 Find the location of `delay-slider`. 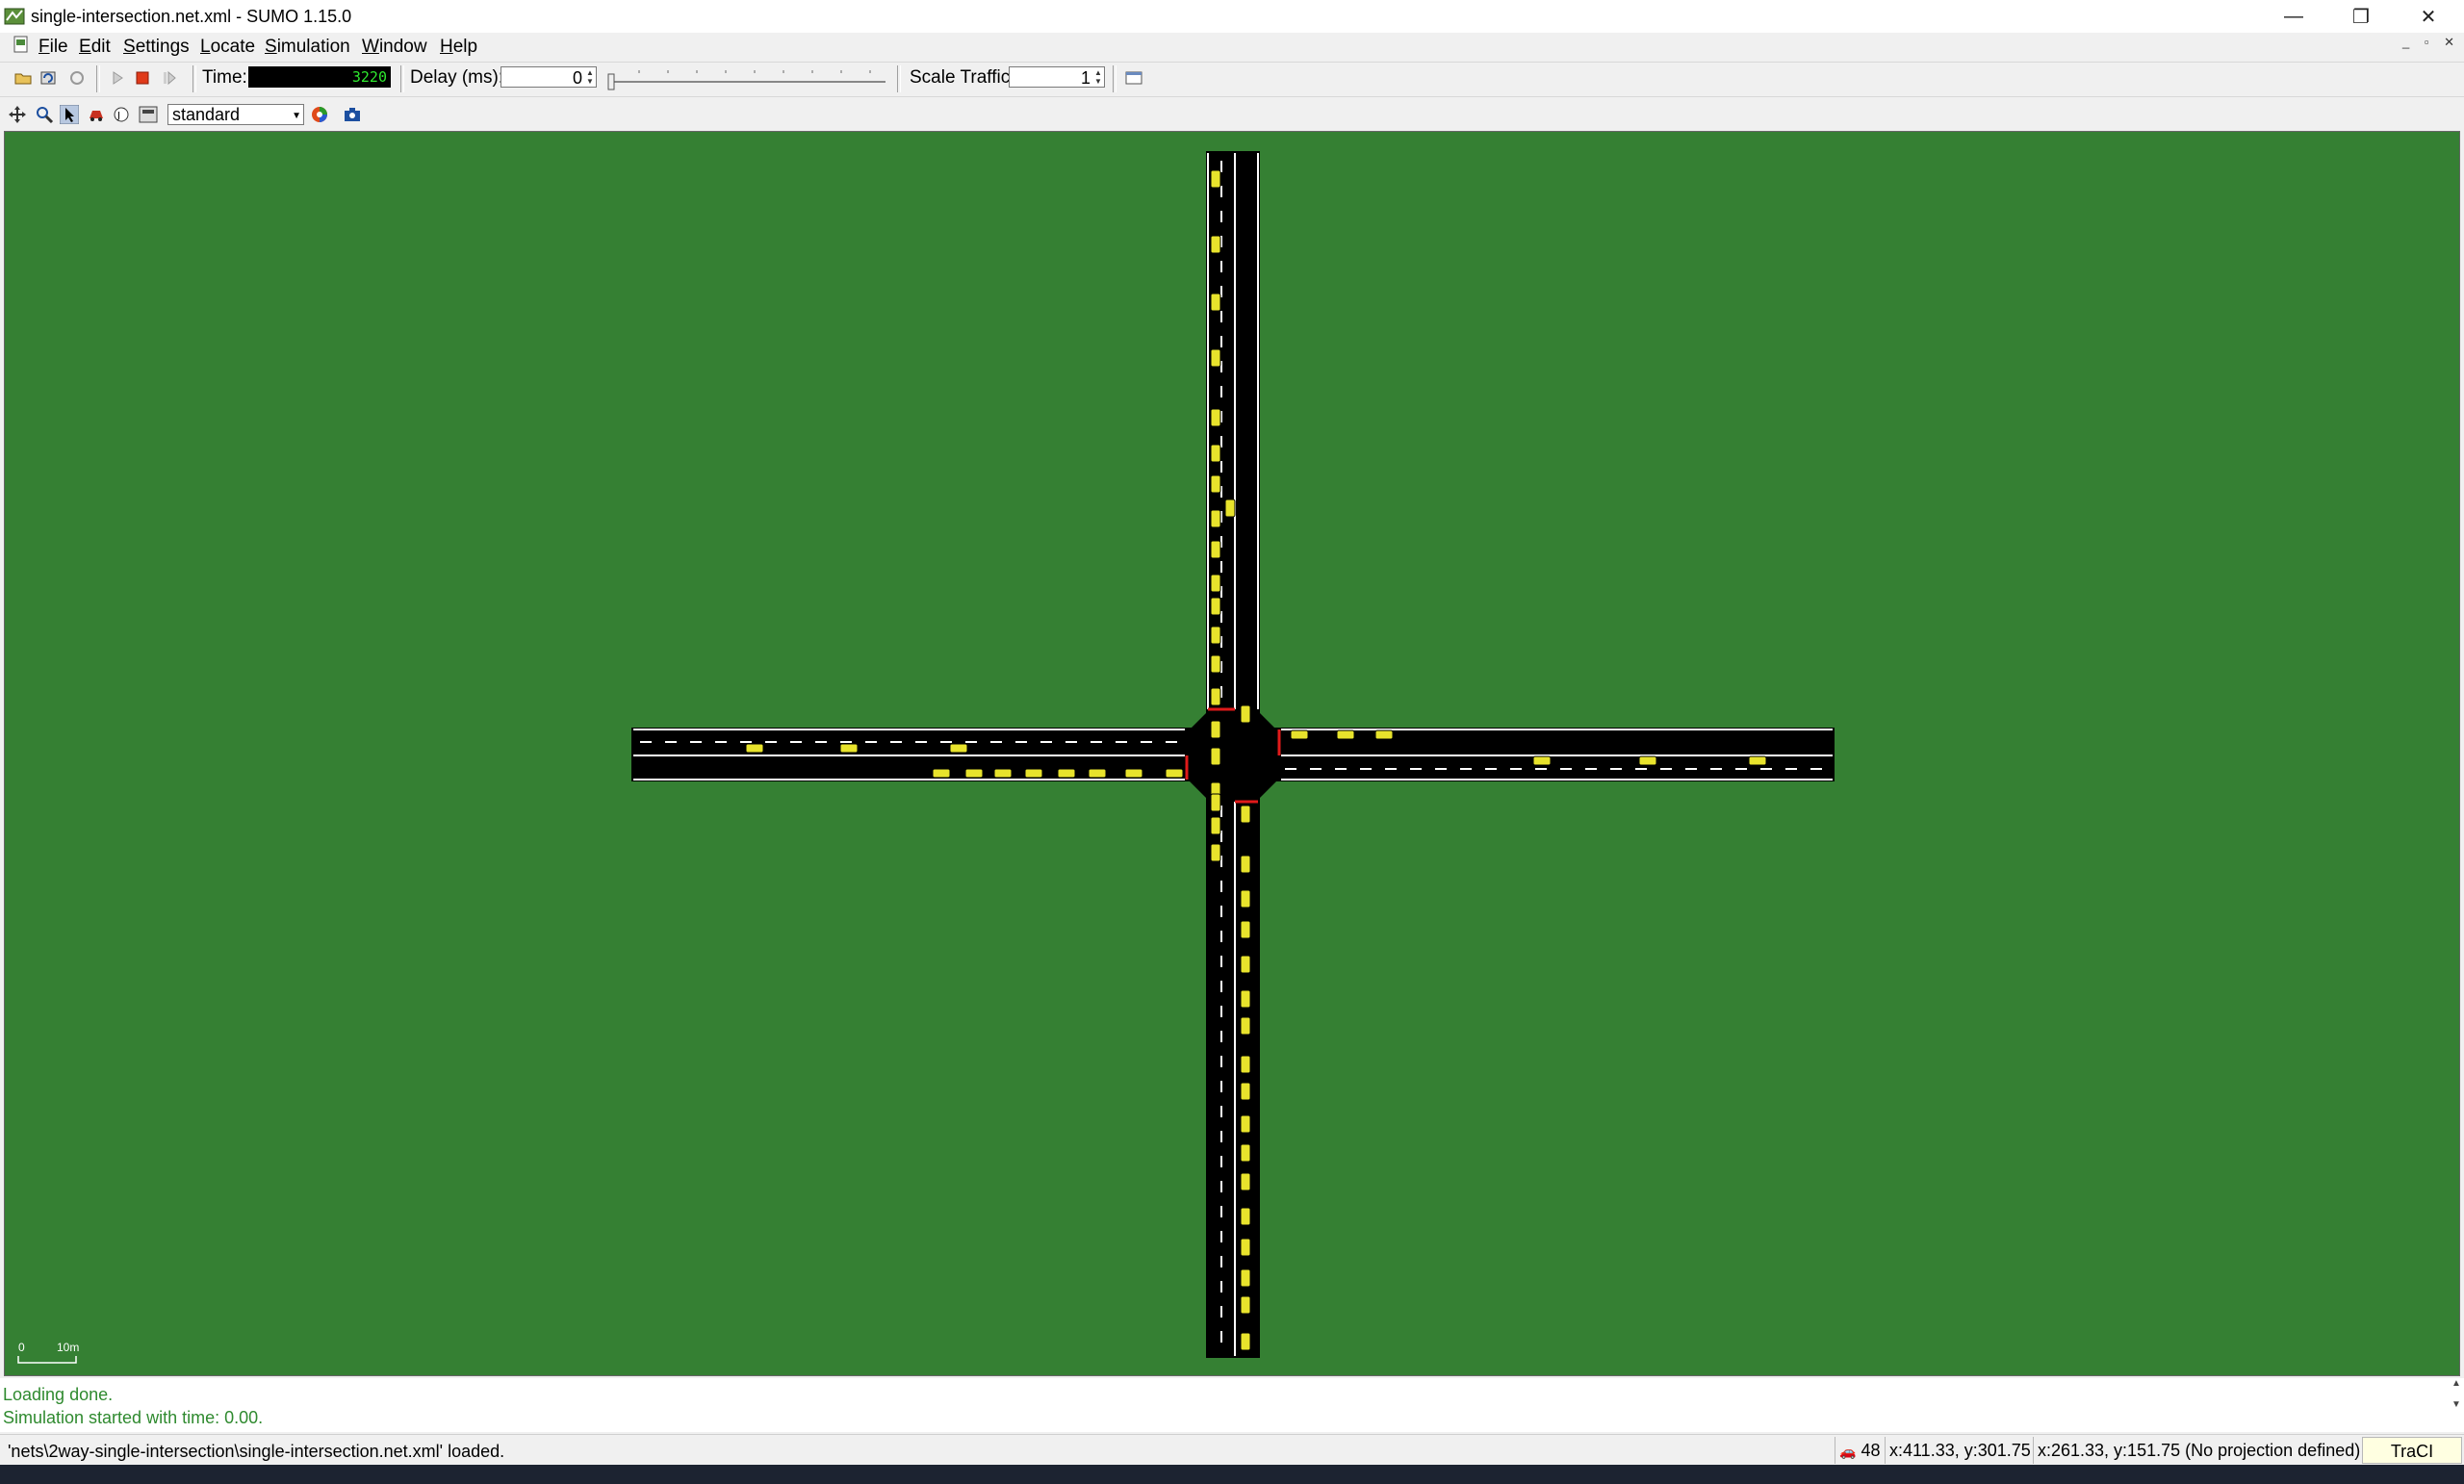

delay-slider is located at coordinates (746, 79).